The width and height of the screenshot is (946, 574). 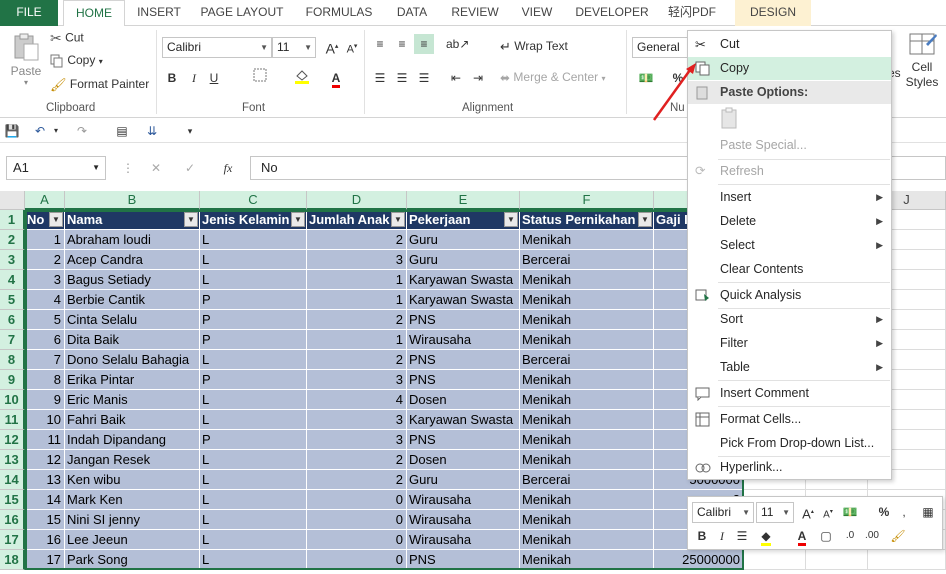 What do you see at coordinates (412, 13) in the screenshot?
I see `tab-data: DATA` at bounding box center [412, 13].